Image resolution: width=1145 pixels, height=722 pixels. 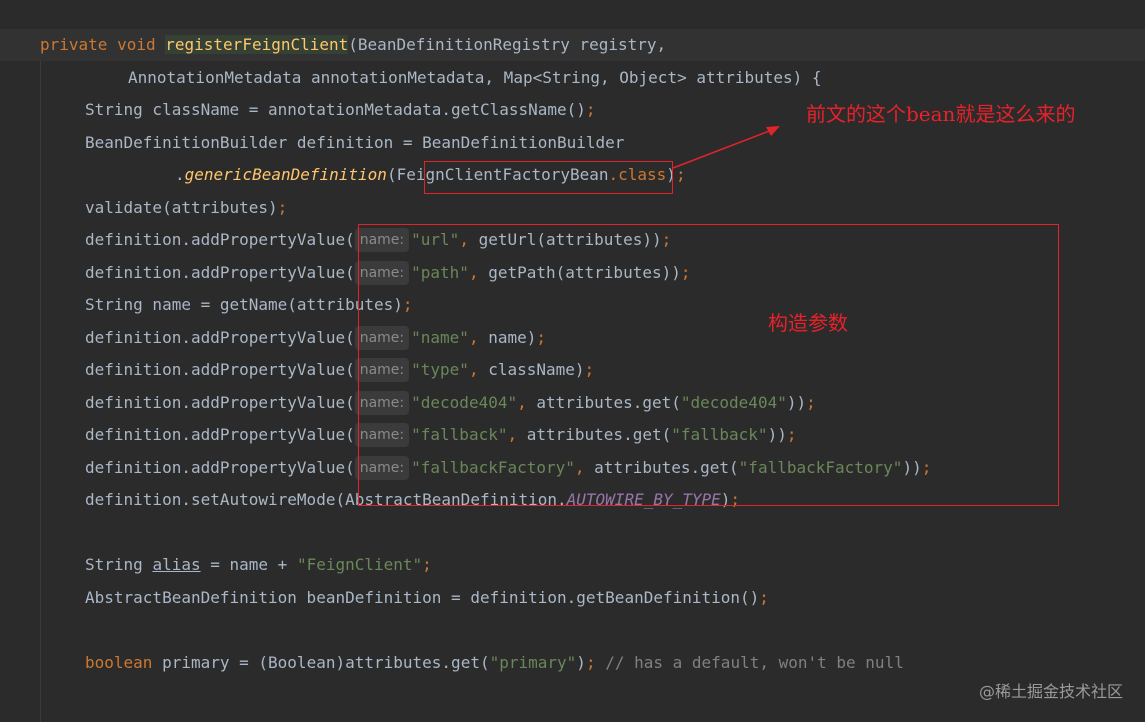 I want to click on code-text: ., so click(x=180, y=174).